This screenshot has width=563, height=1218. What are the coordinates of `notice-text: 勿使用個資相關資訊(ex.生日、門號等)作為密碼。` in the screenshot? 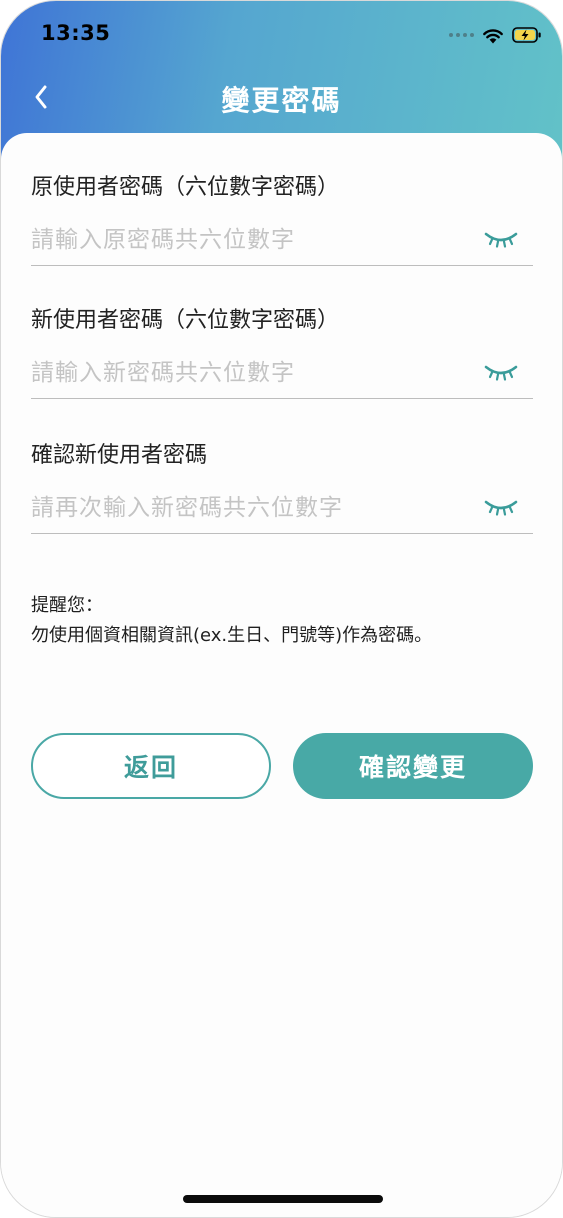 It's located at (232, 635).